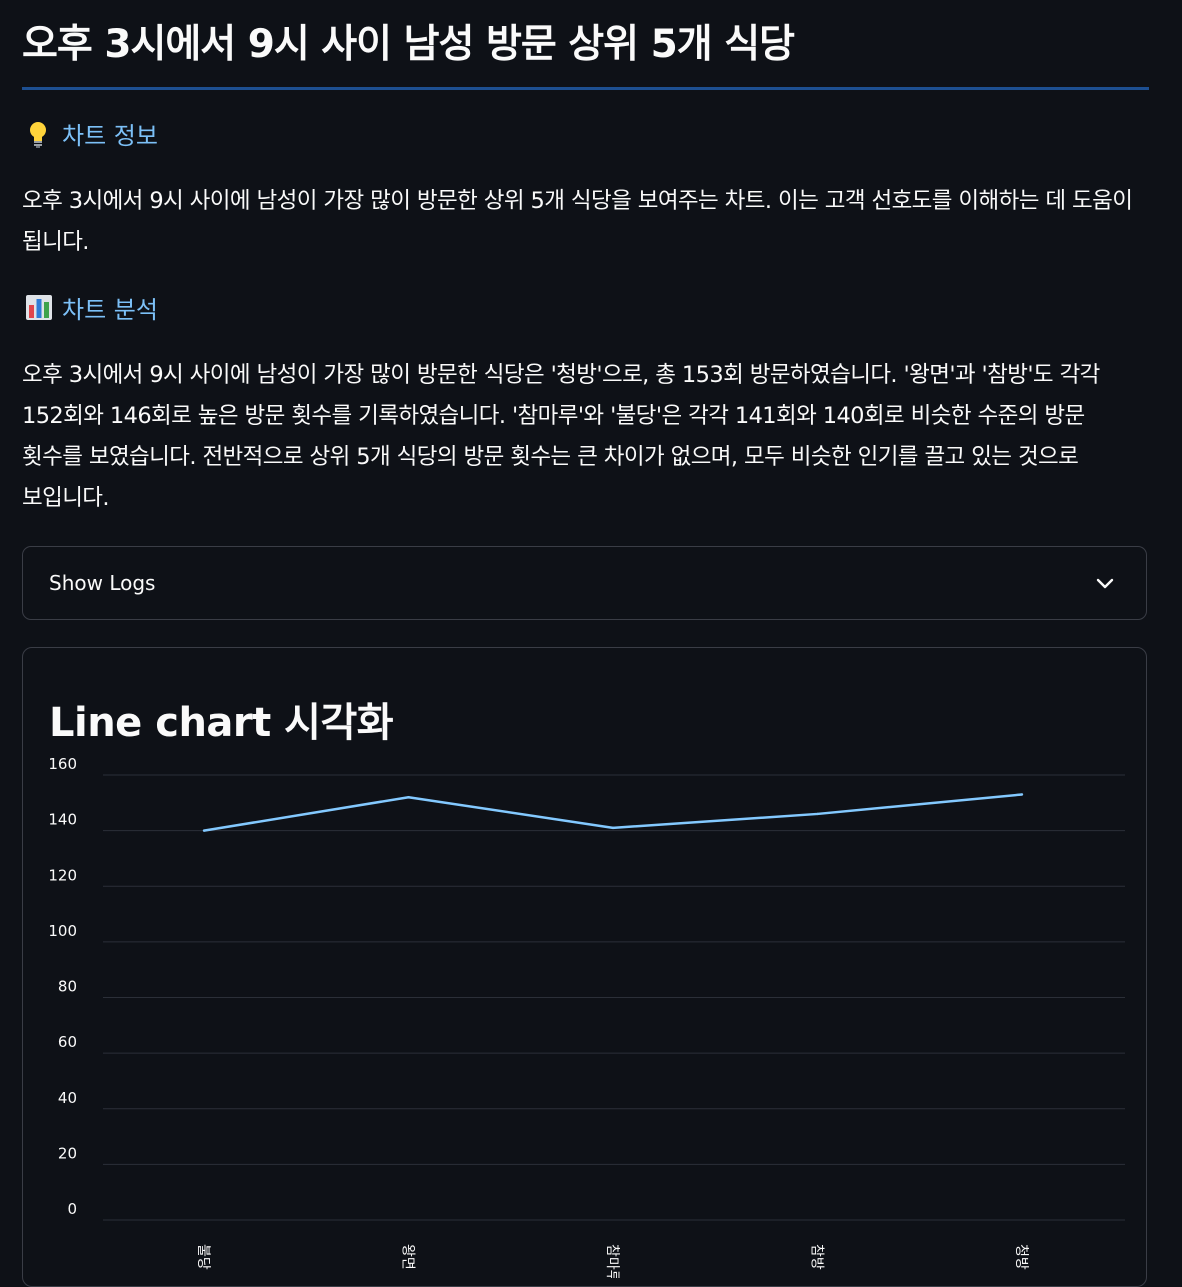  Describe the element at coordinates (39, 308) in the screenshot. I see `bar-chart-icon` at that location.